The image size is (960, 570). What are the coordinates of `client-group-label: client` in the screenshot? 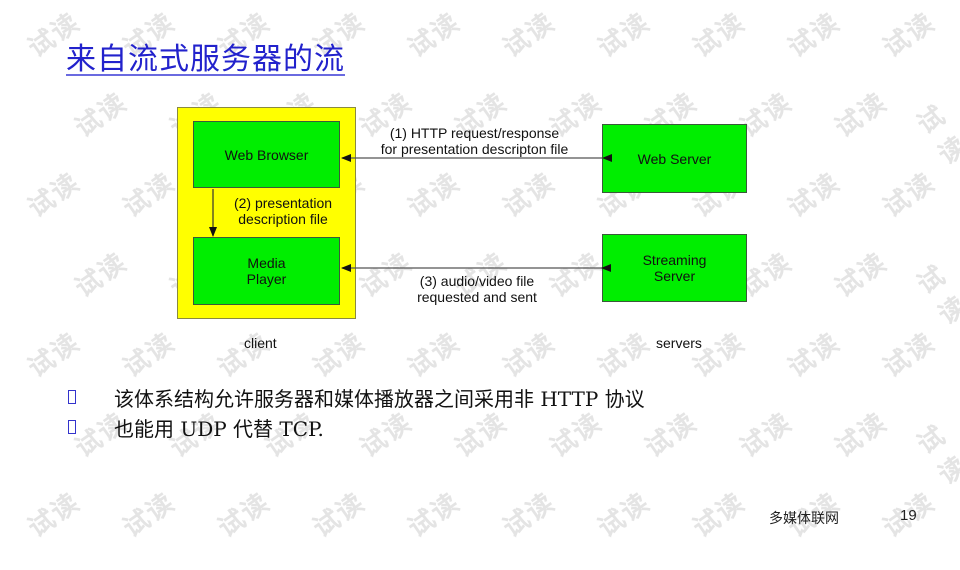 It's located at (260, 343).